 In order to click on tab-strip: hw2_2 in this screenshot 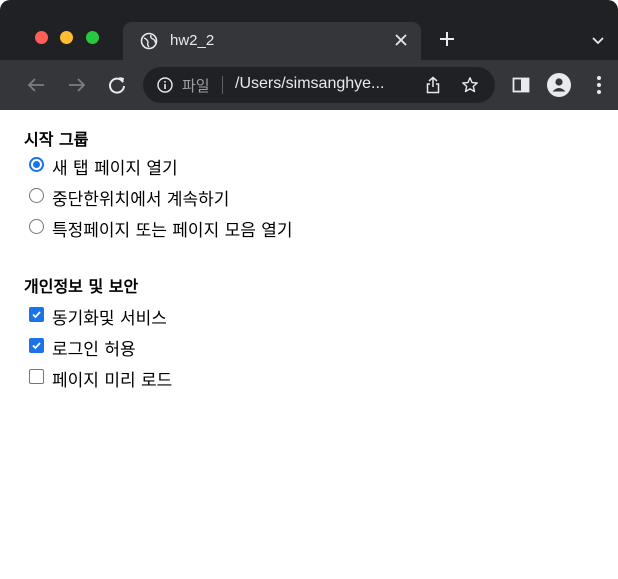, I will do `click(309, 30)`.